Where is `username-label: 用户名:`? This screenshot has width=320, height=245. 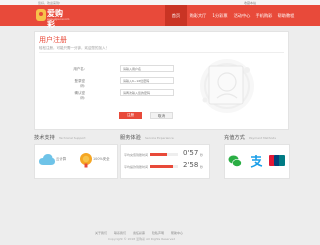 username-label: 用户名: is located at coordinates (79, 69).